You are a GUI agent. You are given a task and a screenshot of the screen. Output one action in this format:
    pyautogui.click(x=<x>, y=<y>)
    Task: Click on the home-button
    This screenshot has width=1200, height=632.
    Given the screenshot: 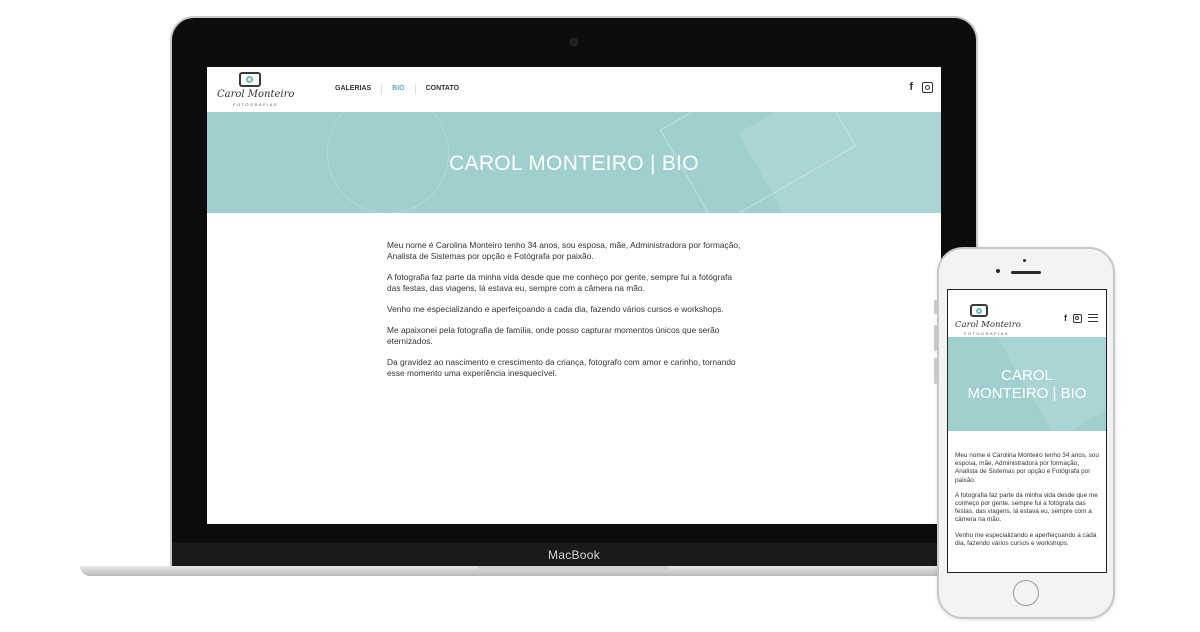 What is the action you would take?
    pyautogui.click(x=1026, y=593)
    